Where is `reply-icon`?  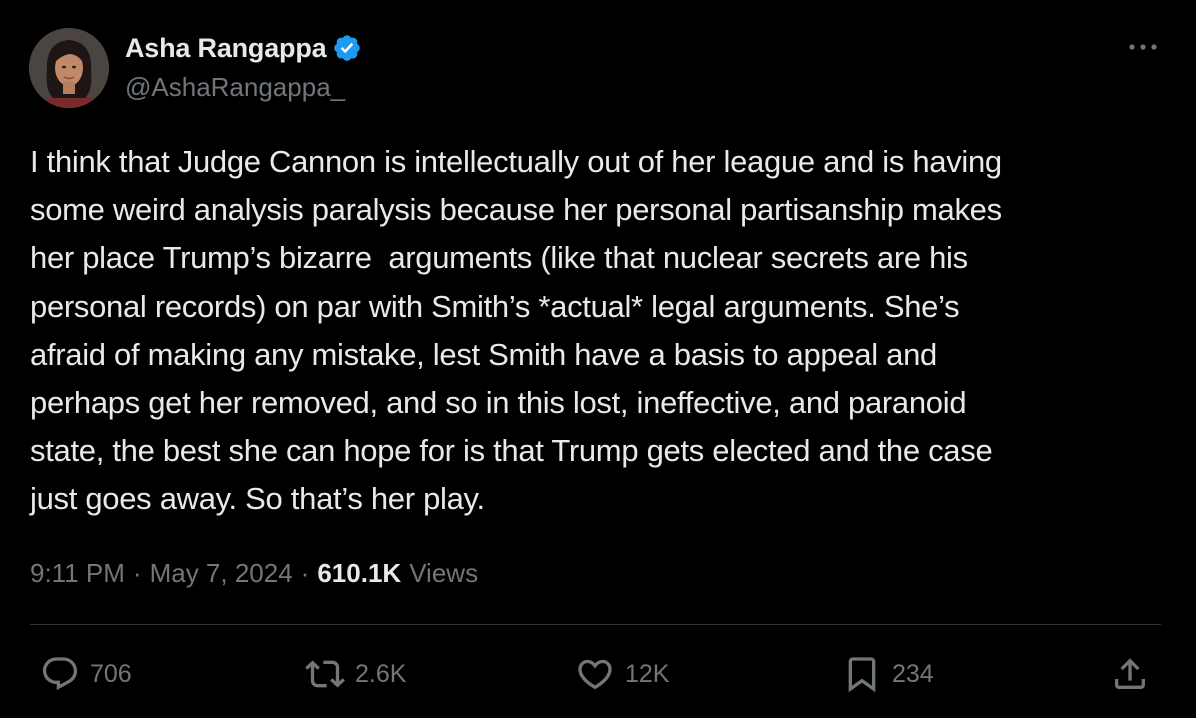
reply-icon is located at coordinates (60, 674).